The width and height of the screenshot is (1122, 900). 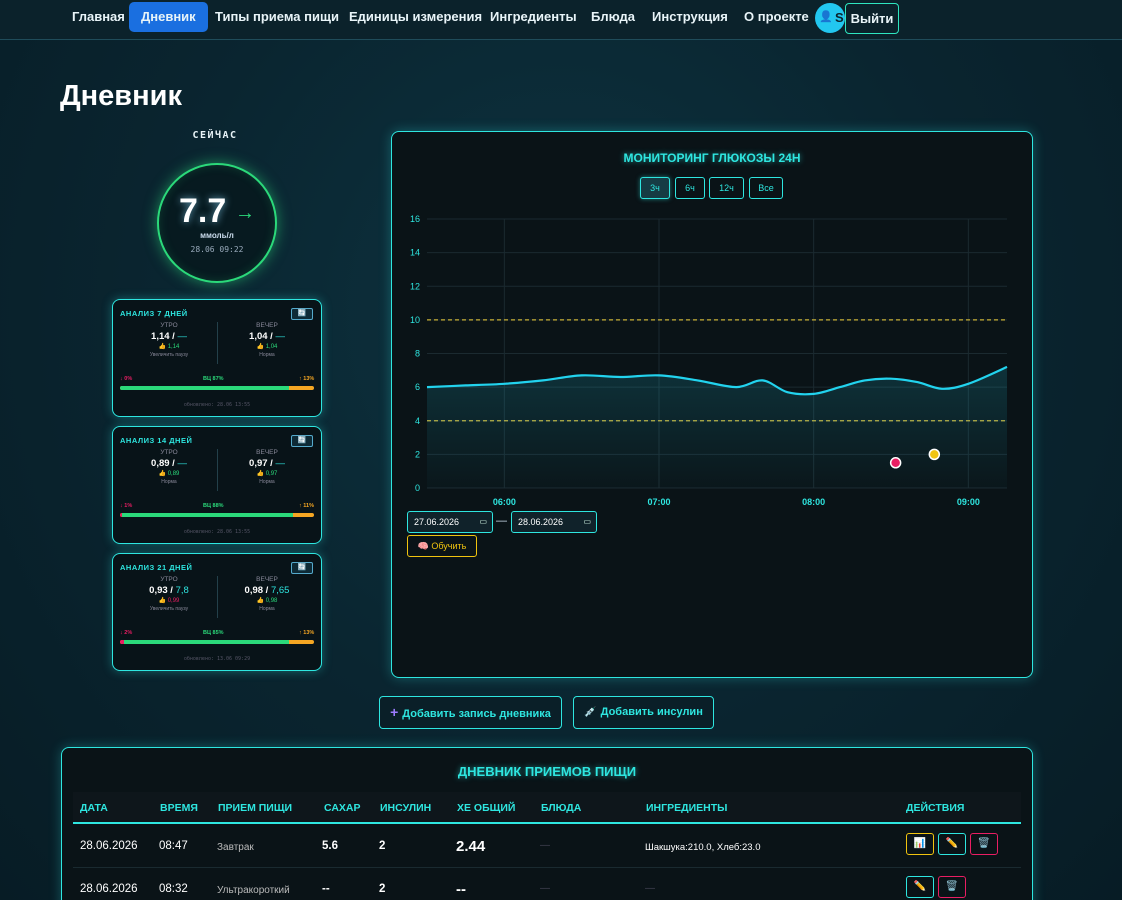 I want to click on nav-about: О проекте, so click(x=776, y=17).